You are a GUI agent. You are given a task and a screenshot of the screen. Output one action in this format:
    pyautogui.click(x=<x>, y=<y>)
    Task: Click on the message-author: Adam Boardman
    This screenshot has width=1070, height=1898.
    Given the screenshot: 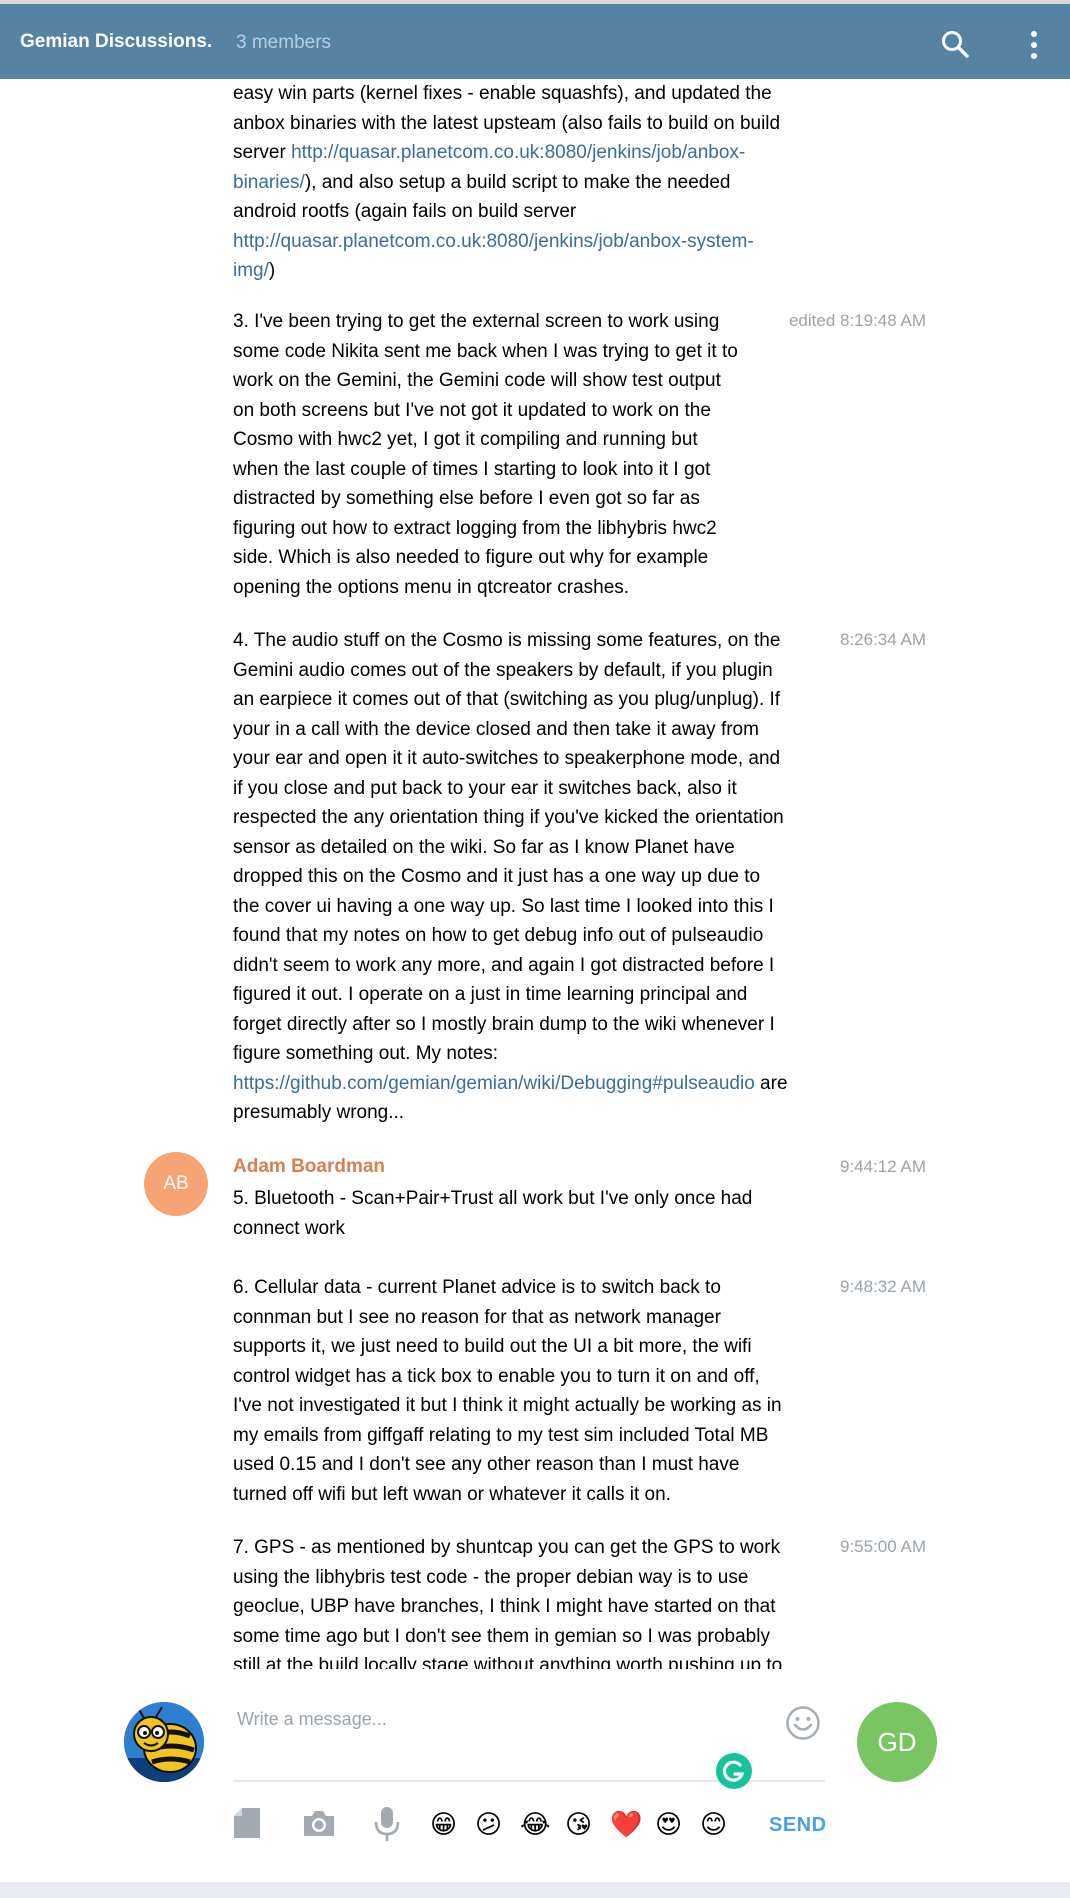 What is the action you would take?
    pyautogui.click(x=309, y=1167)
    